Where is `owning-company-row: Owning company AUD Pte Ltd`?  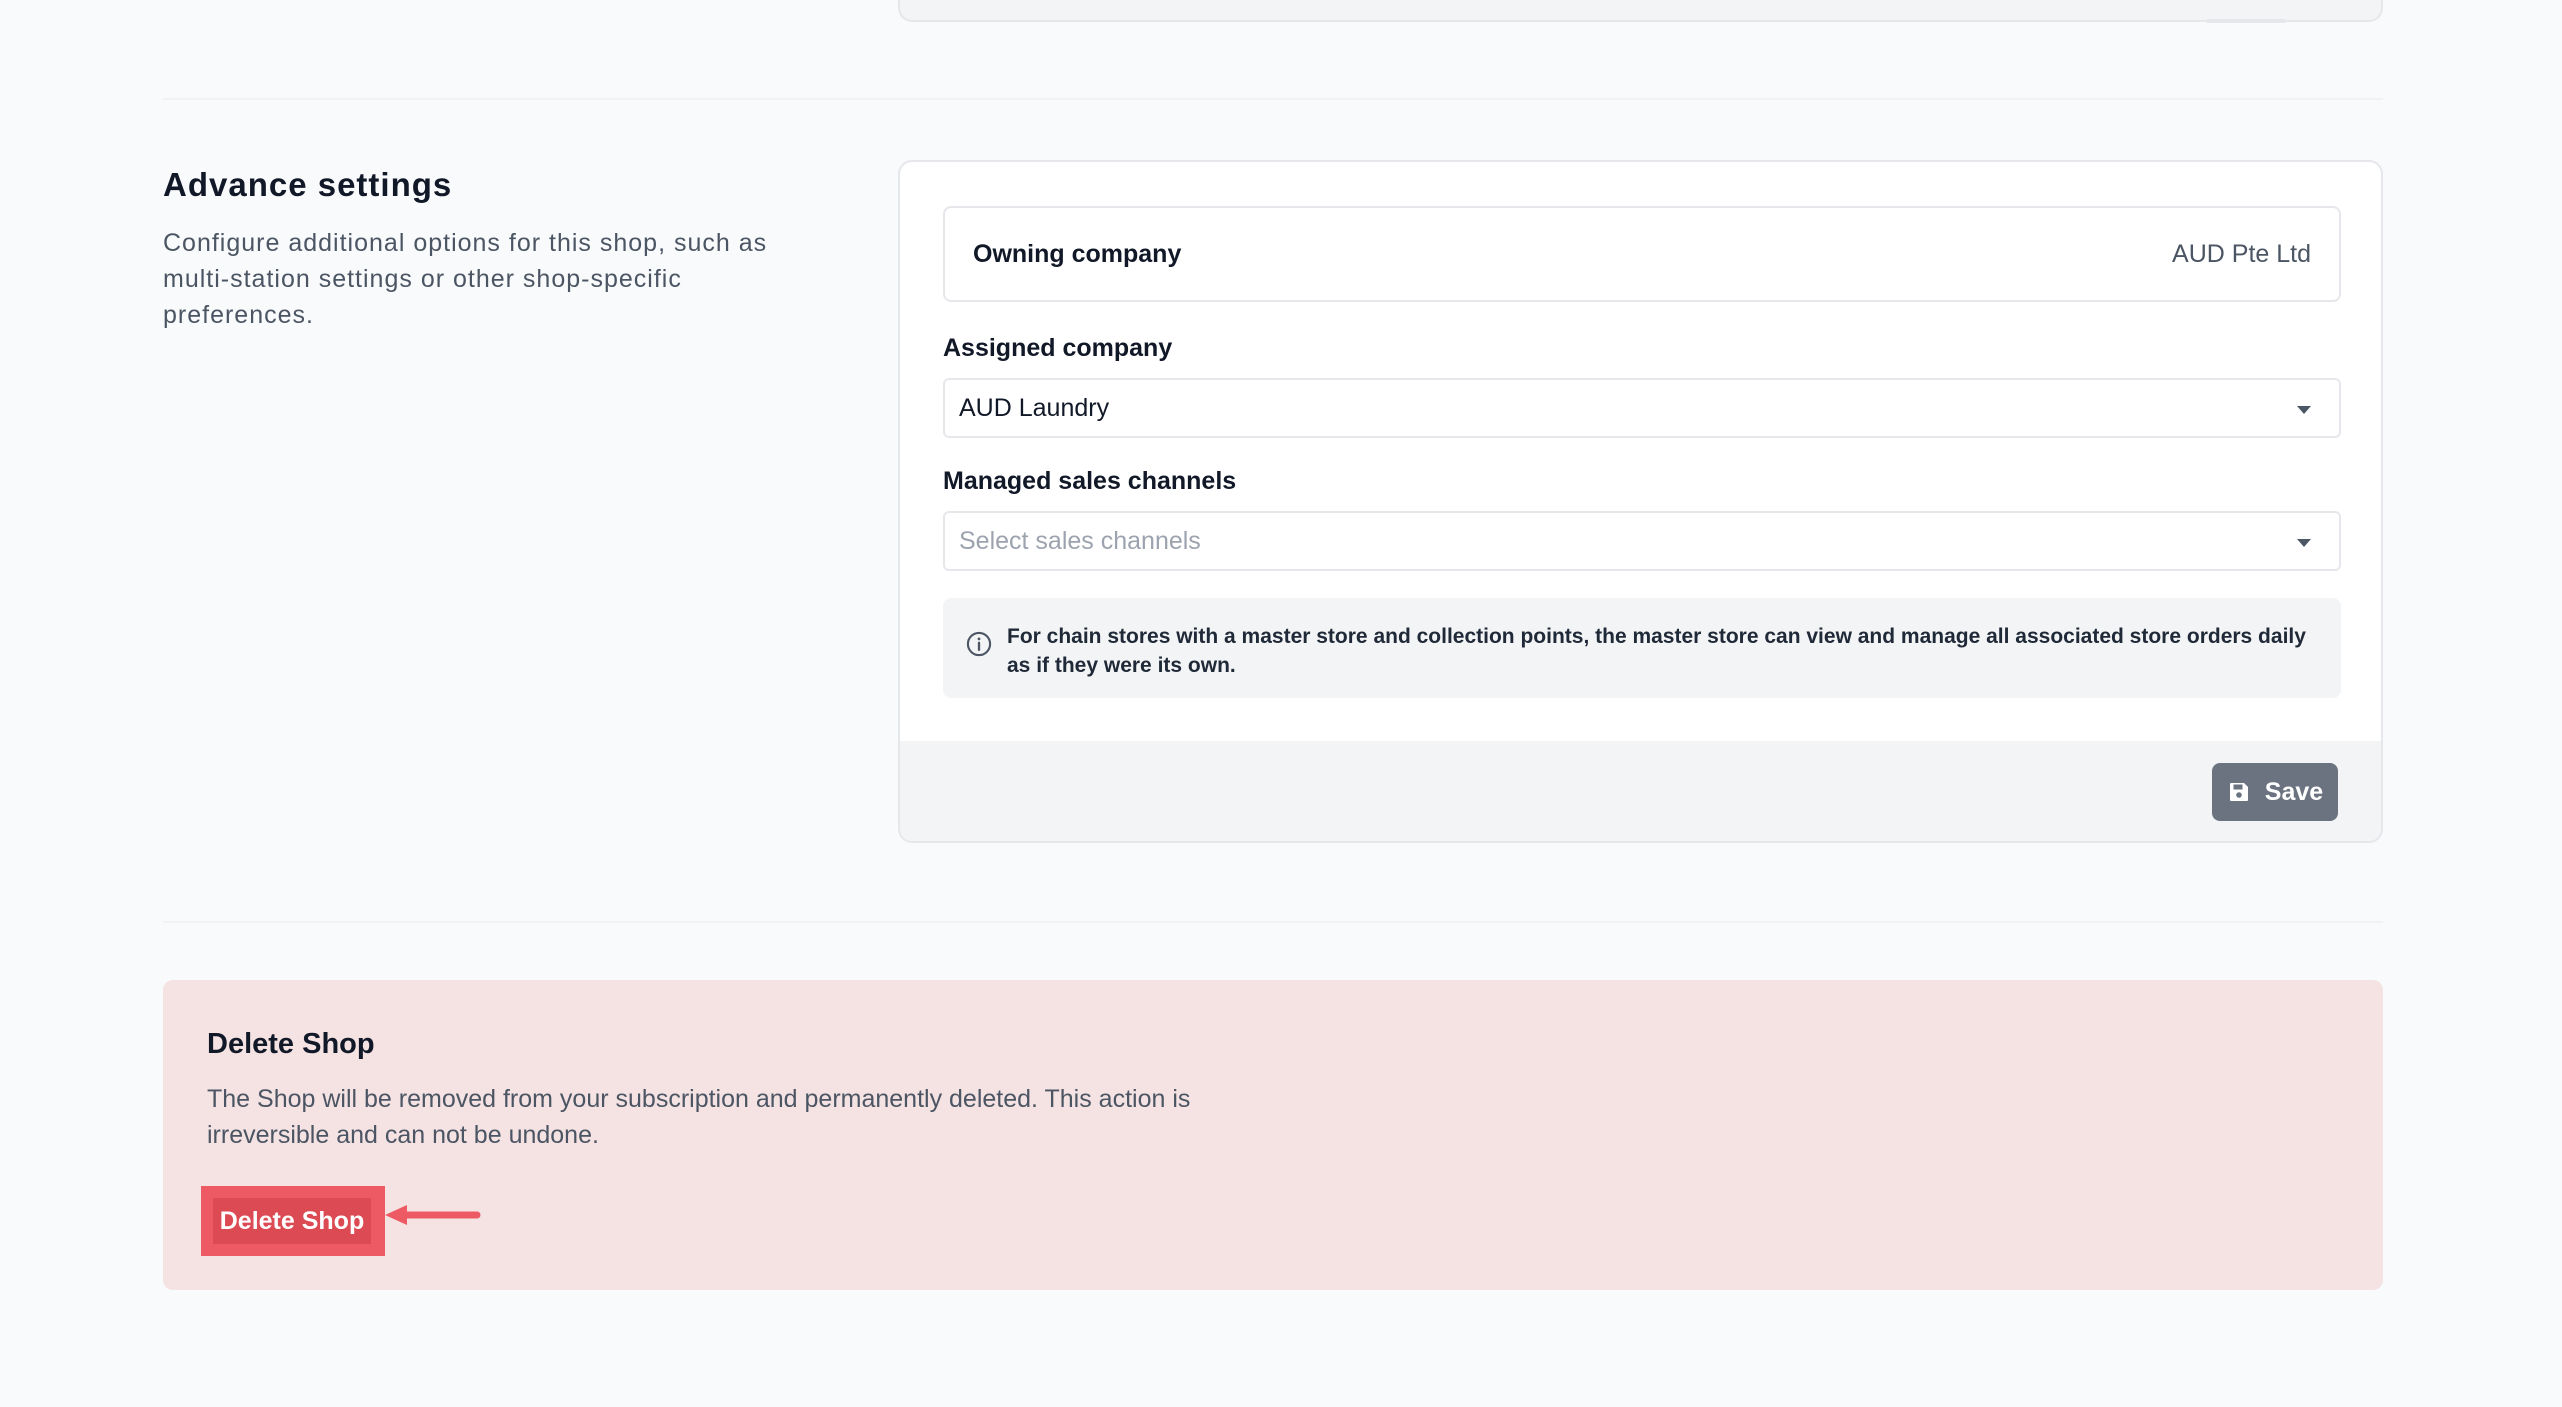
owning-company-row: Owning company AUD Pte Ltd is located at coordinates (1642, 254).